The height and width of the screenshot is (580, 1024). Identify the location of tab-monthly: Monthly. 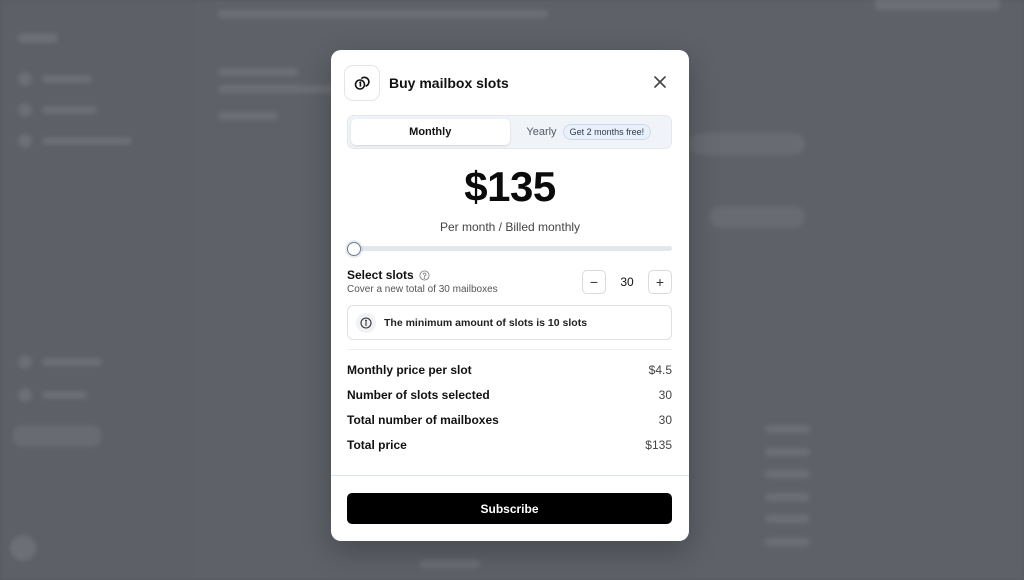
(430, 132).